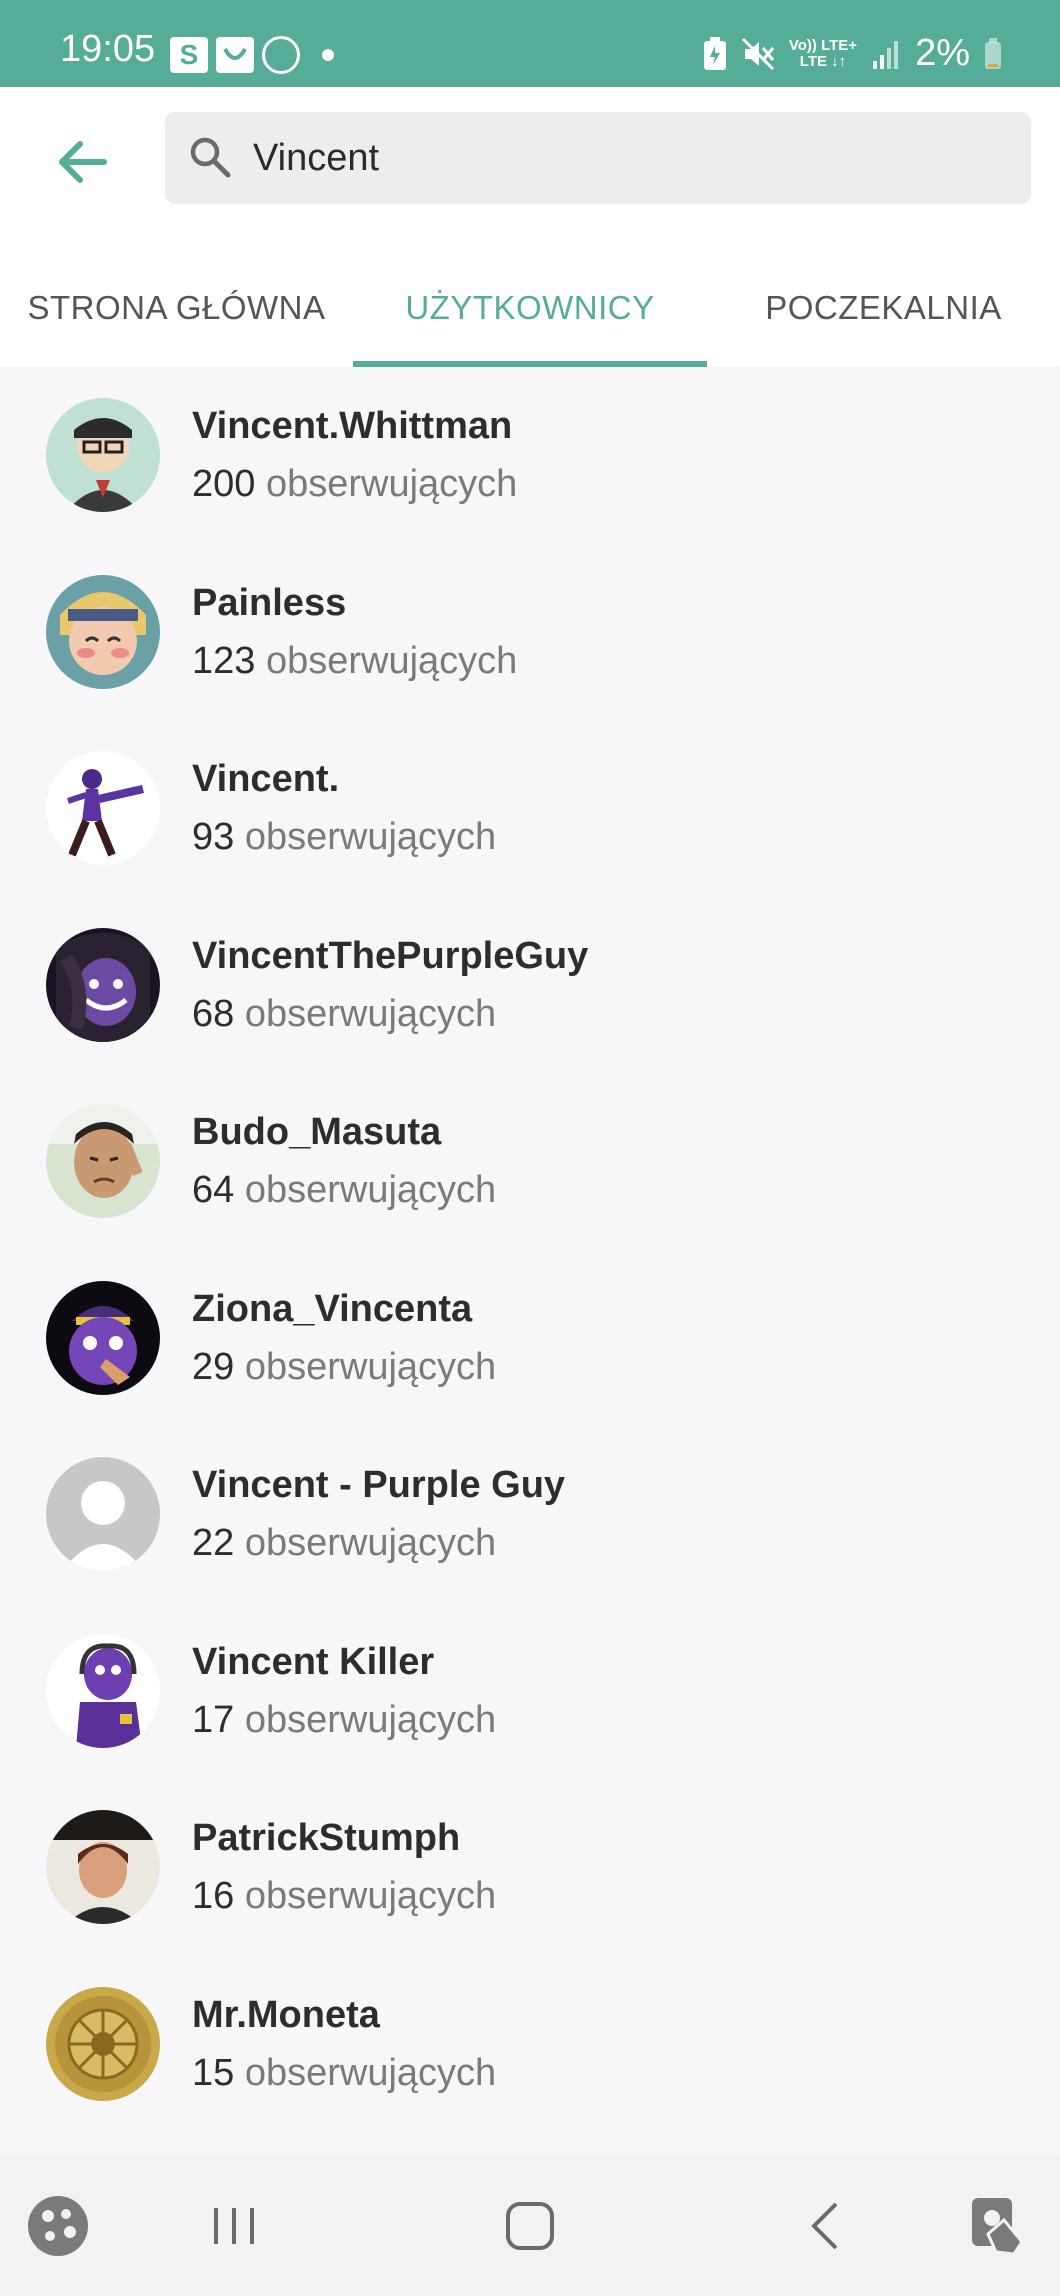  I want to click on user-followers: 17 obserwujących, so click(344, 1719).